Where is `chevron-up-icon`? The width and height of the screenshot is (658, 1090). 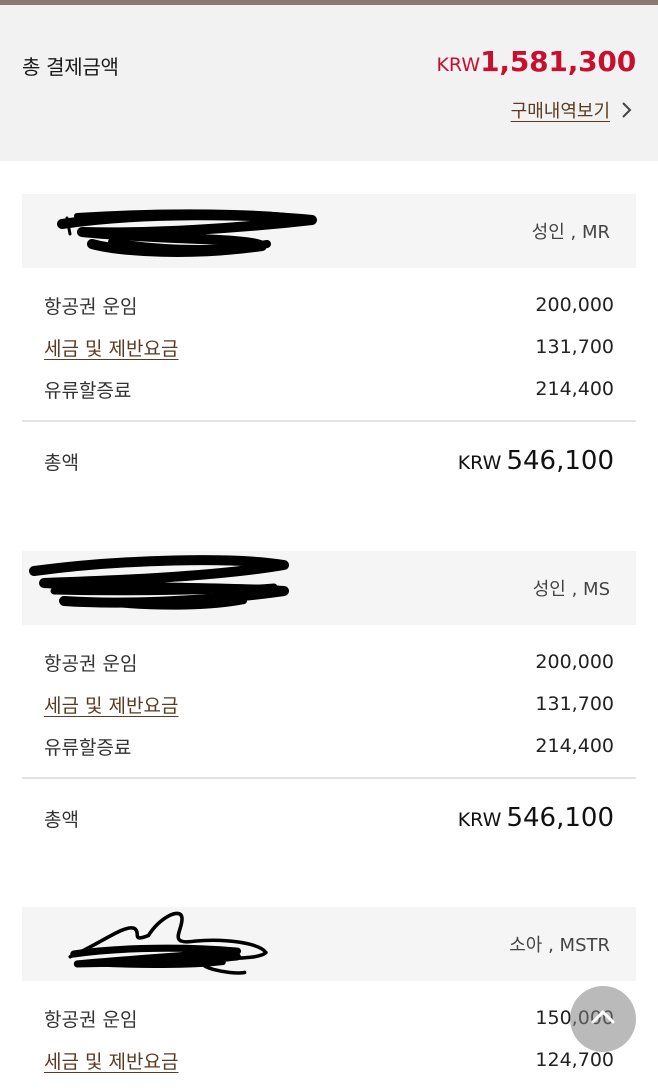
chevron-up-icon is located at coordinates (603, 1019).